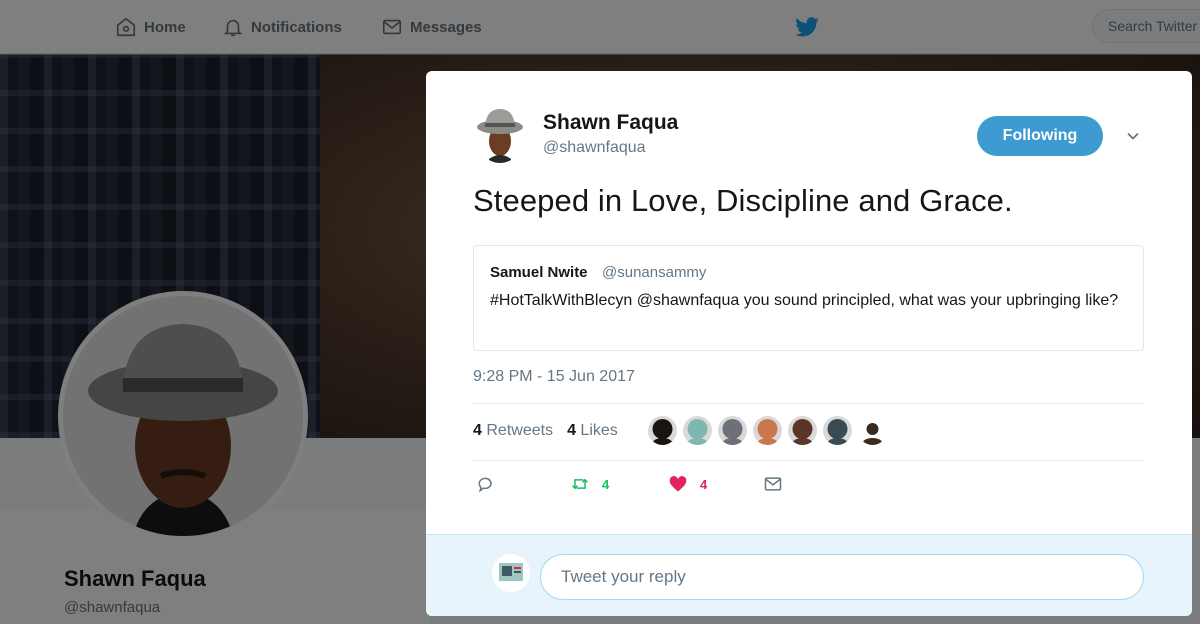  Describe the element at coordinates (554, 376) in the screenshot. I see `tweet-timestamp: 9:28 PM - 15 Jun 2017` at that location.